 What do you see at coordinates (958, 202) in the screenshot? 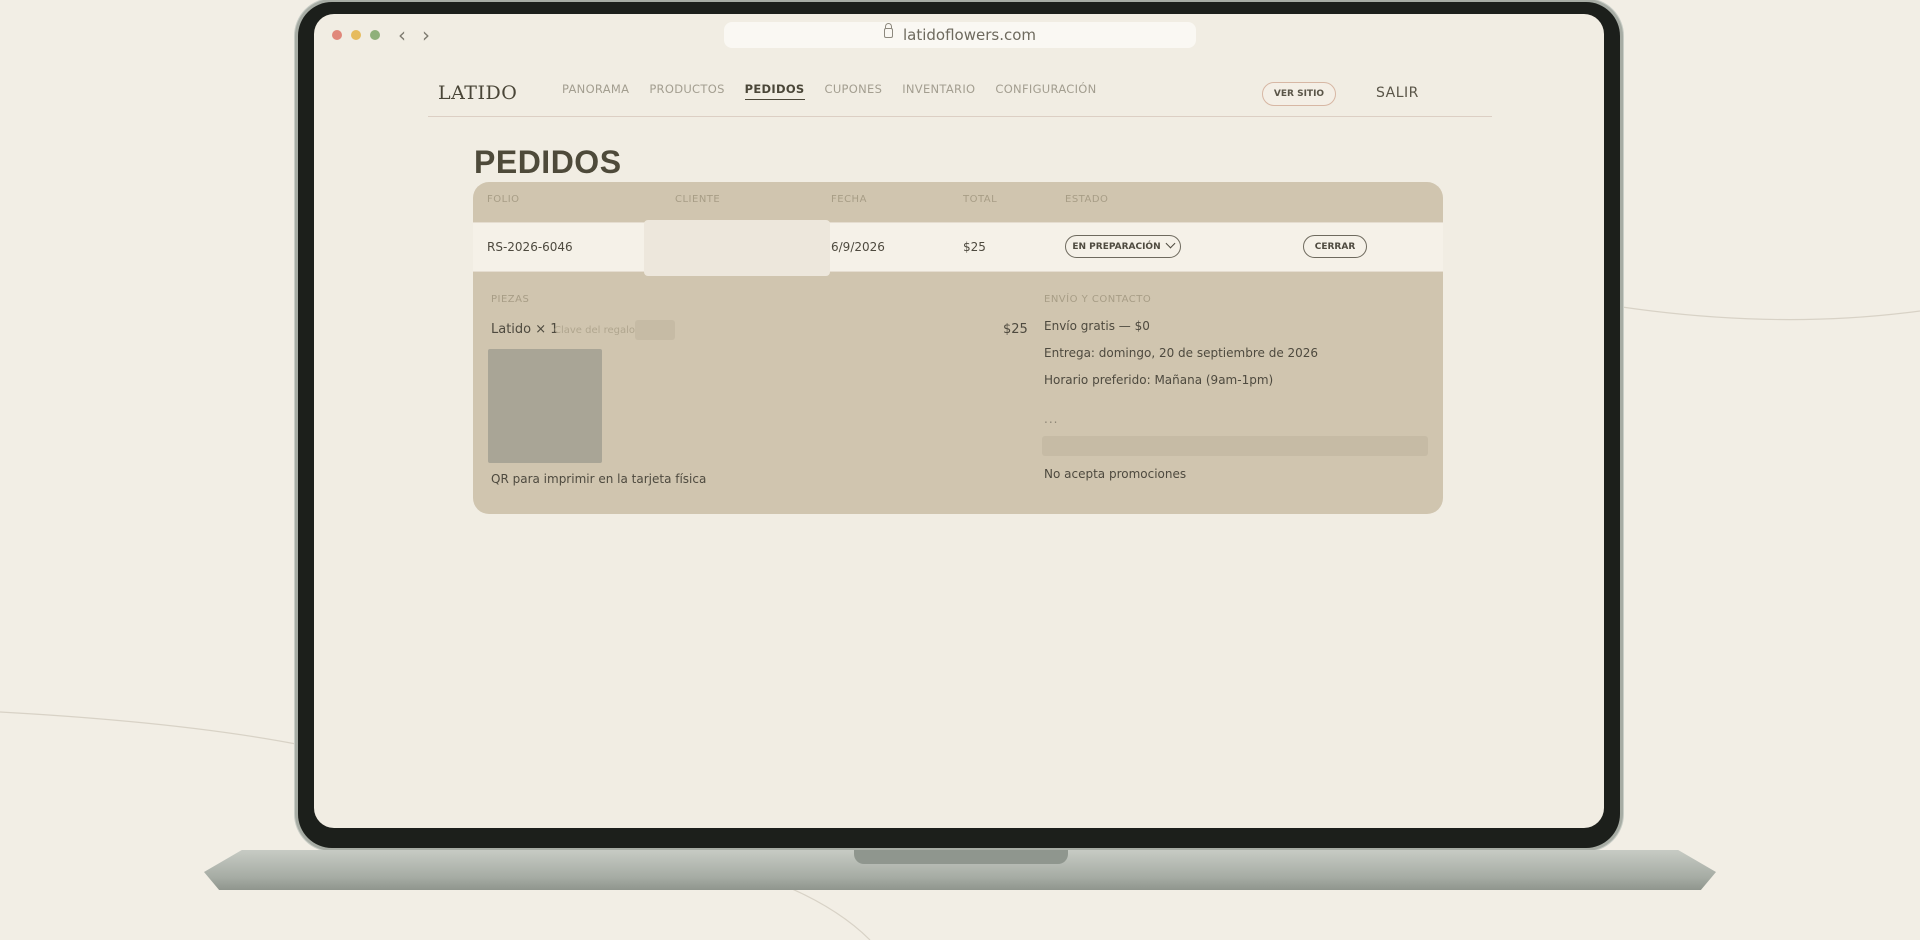
I see `table-header: FOLIO CLIENTE FECHA TOTAL ESTADO` at bounding box center [958, 202].